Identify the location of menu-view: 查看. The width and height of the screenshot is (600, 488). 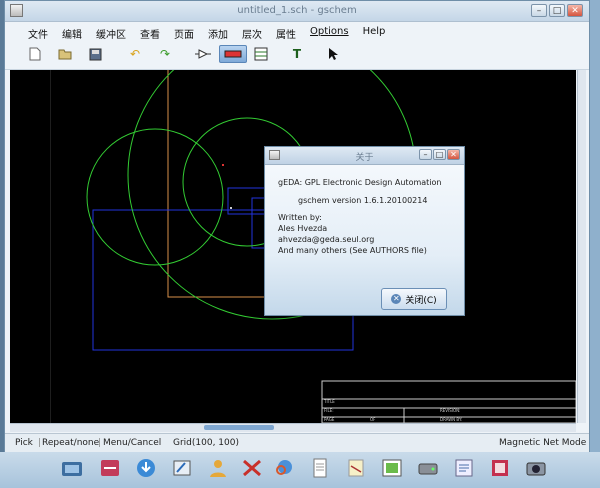
(150, 31).